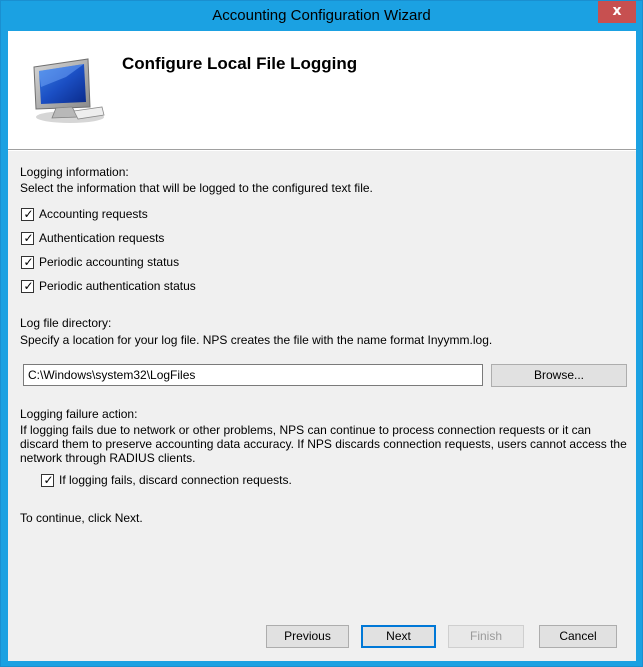  What do you see at coordinates (398, 636) in the screenshot?
I see `next-button: Next` at bounding box center [398, 636].